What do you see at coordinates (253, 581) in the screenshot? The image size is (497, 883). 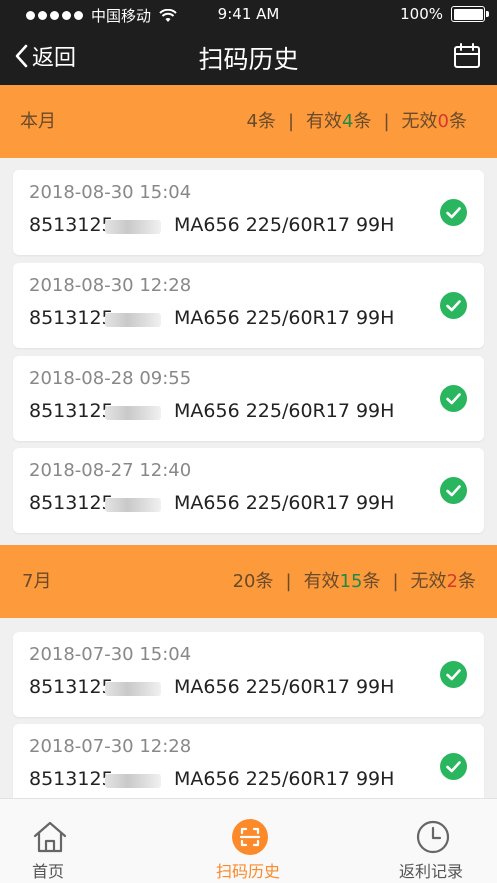 I see `total-count: 20条` at bounding box center [253, 581].